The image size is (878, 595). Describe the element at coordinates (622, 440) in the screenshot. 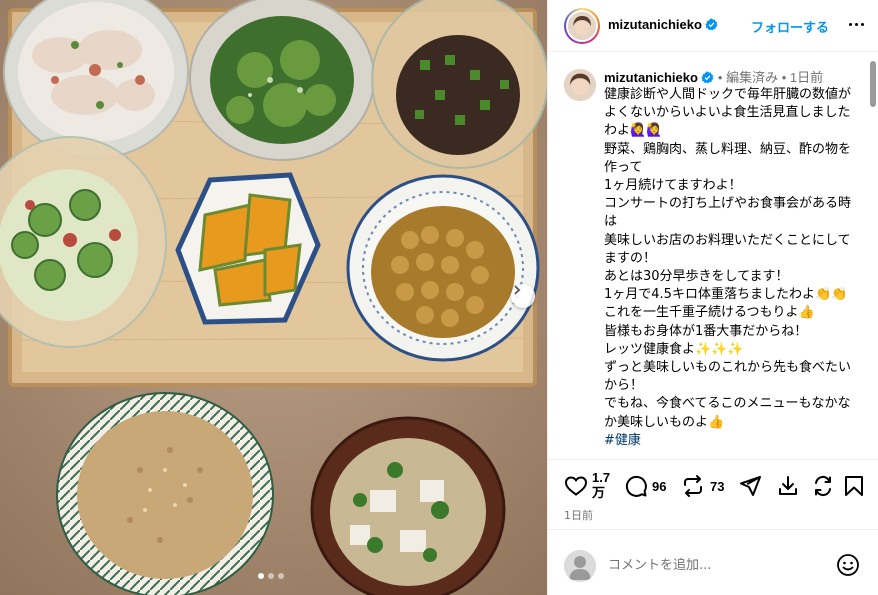

I see `hashtag-link: #健康` at that location.